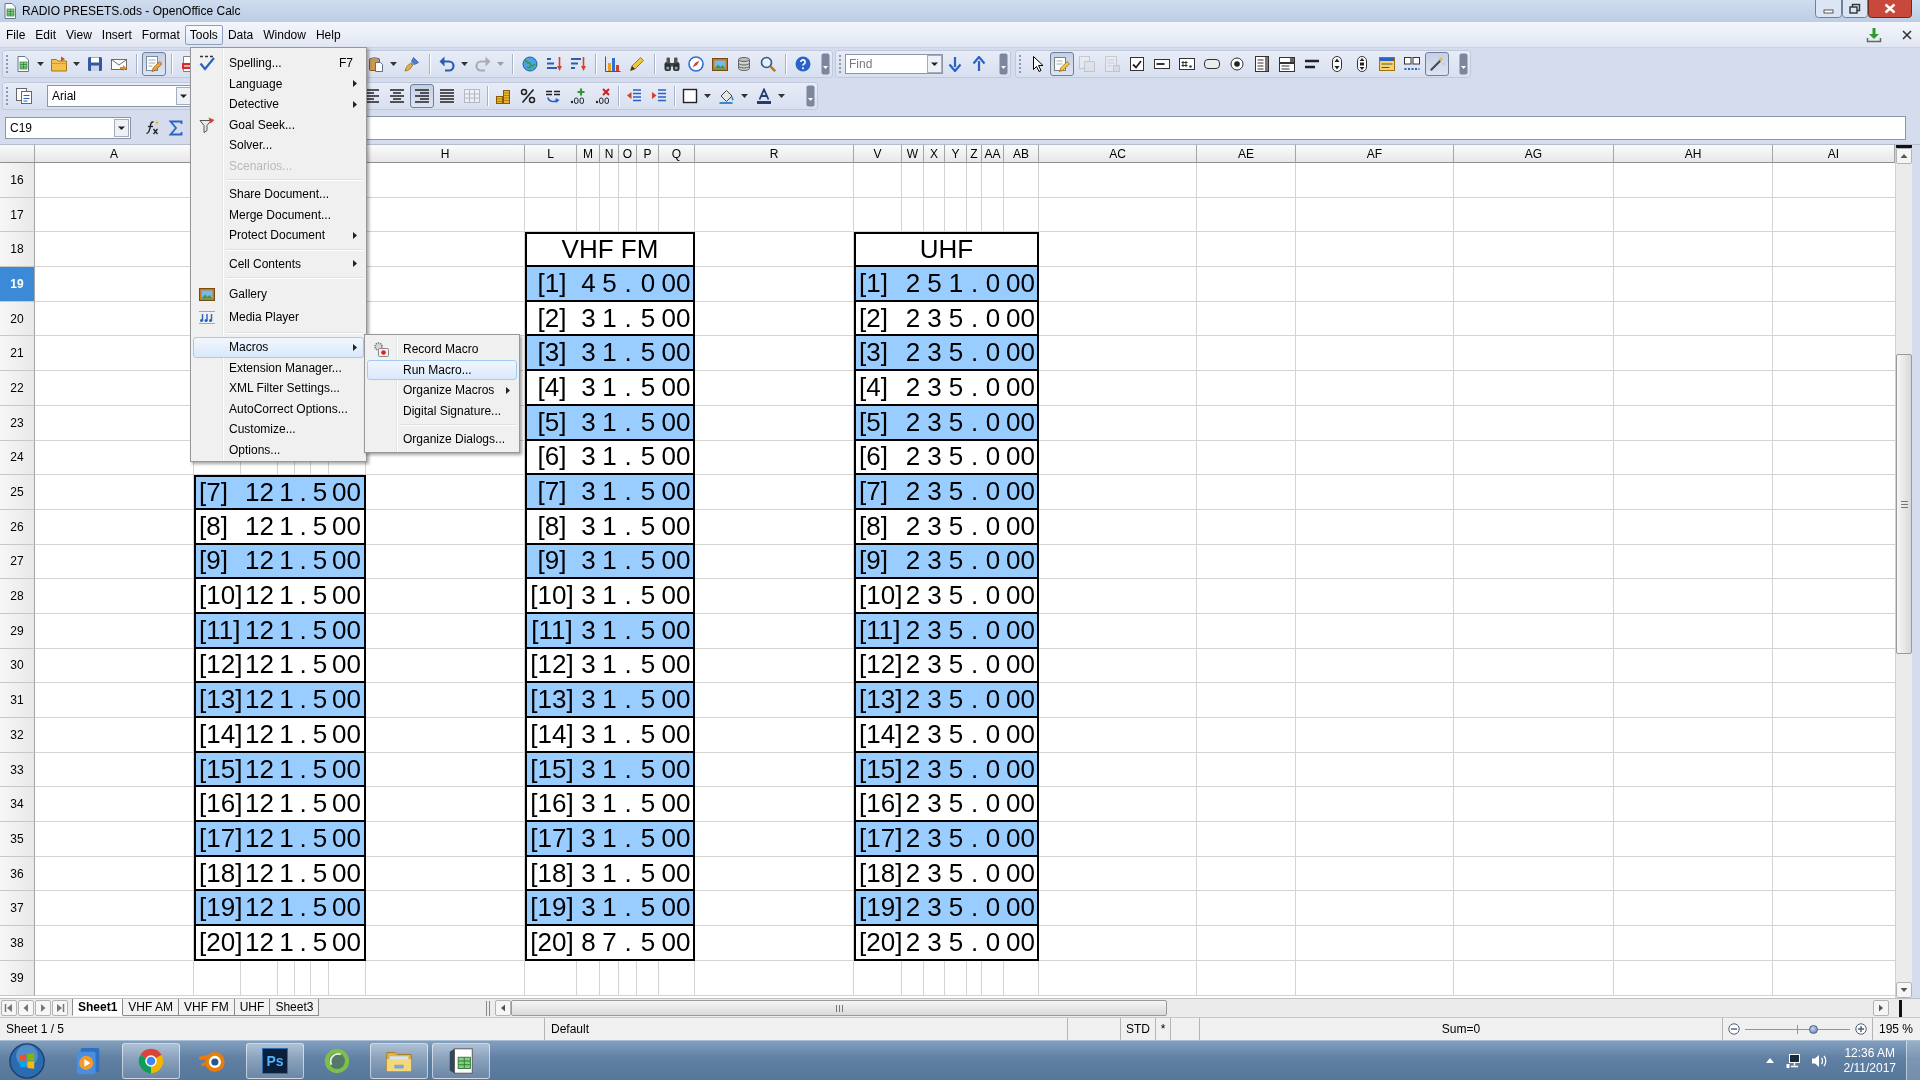 Image resolution: width=1920 pixels, height=1080 pixels. What do you see at coordinates (17, 770) in the screenshot?
I see `row-header: 33` at bounding box center [17, 770].